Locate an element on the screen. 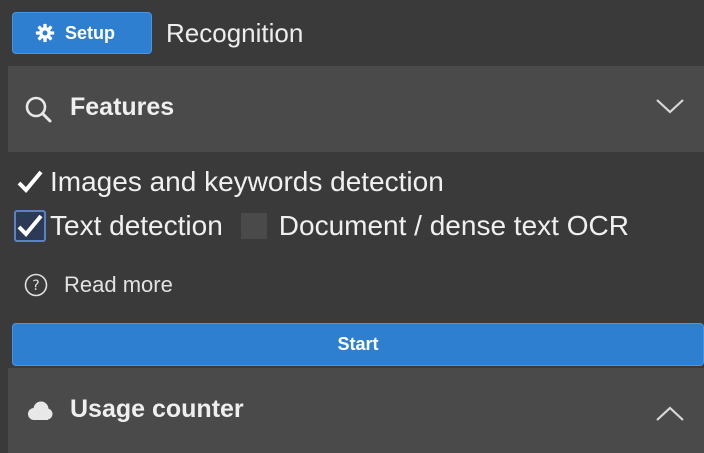 The image size is (704, 453). text-detection-checkbox is located at coordinates (30, 226).